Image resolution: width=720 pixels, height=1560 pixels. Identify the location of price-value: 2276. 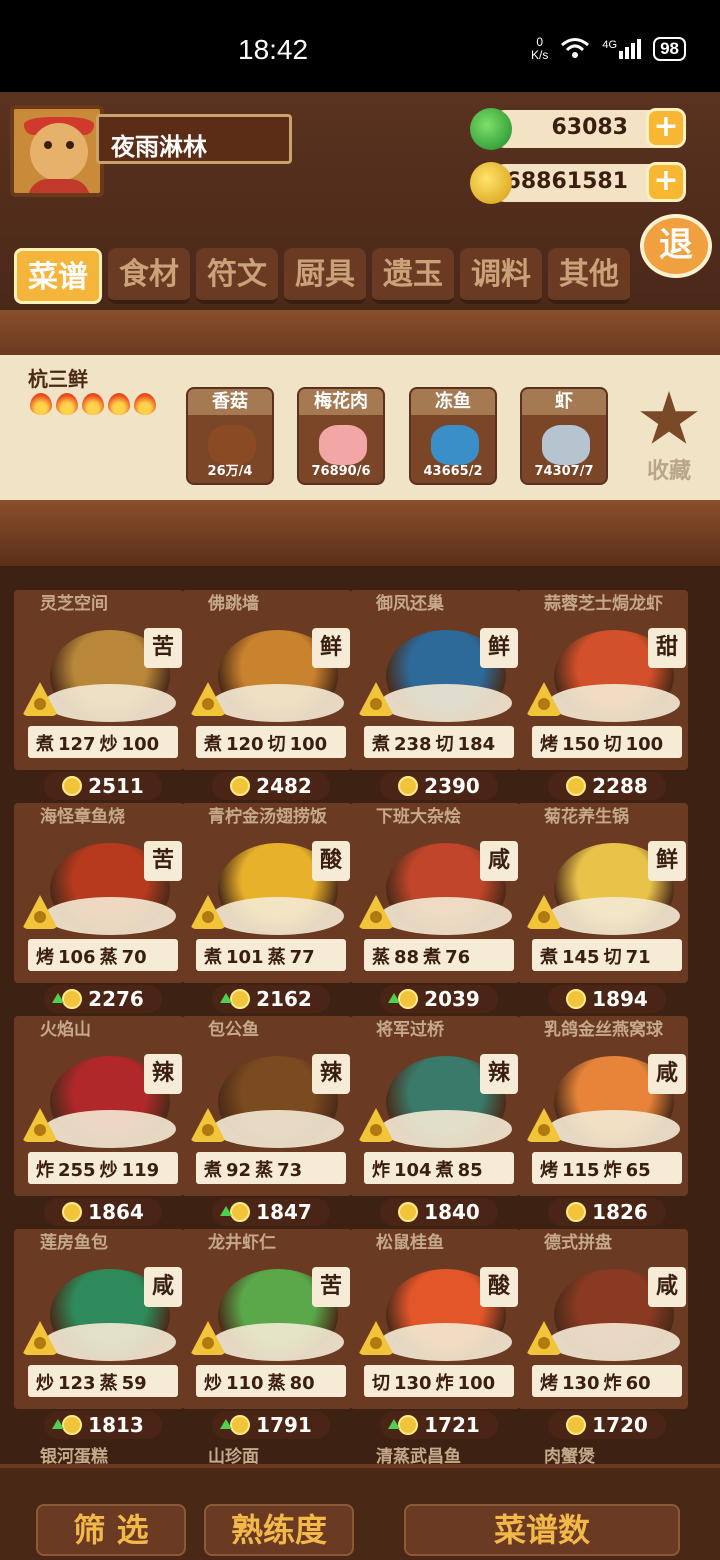
(116, 999).